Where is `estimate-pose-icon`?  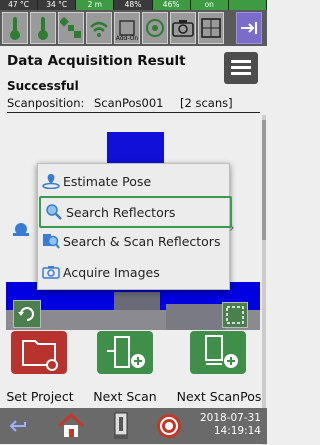
estimate-pose-icon is located at coordinates (51, 181).